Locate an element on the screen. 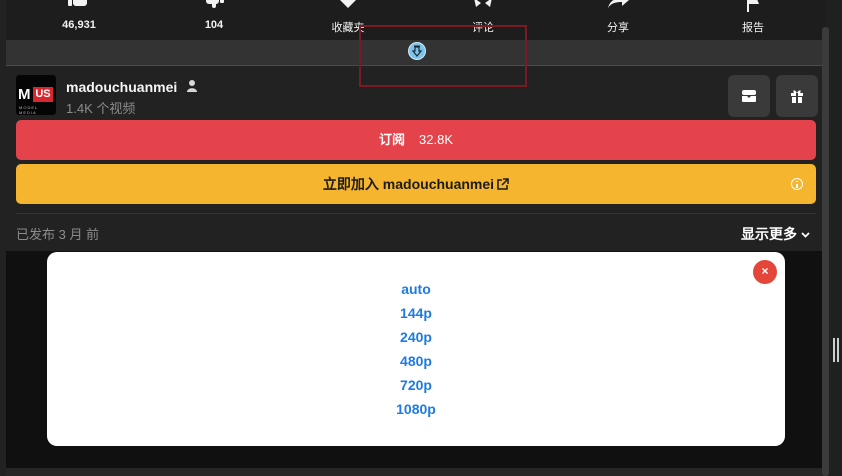 Image resolution: width=842 pixels, height=476 pixels. arrow-down-icon is located at coordinates (417, 51).